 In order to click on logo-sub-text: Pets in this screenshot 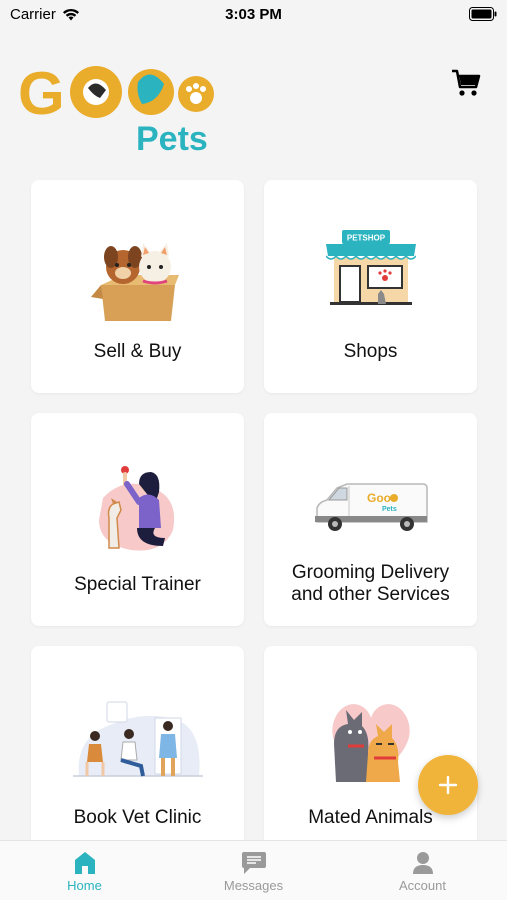, I will do `click(172, 139)`.